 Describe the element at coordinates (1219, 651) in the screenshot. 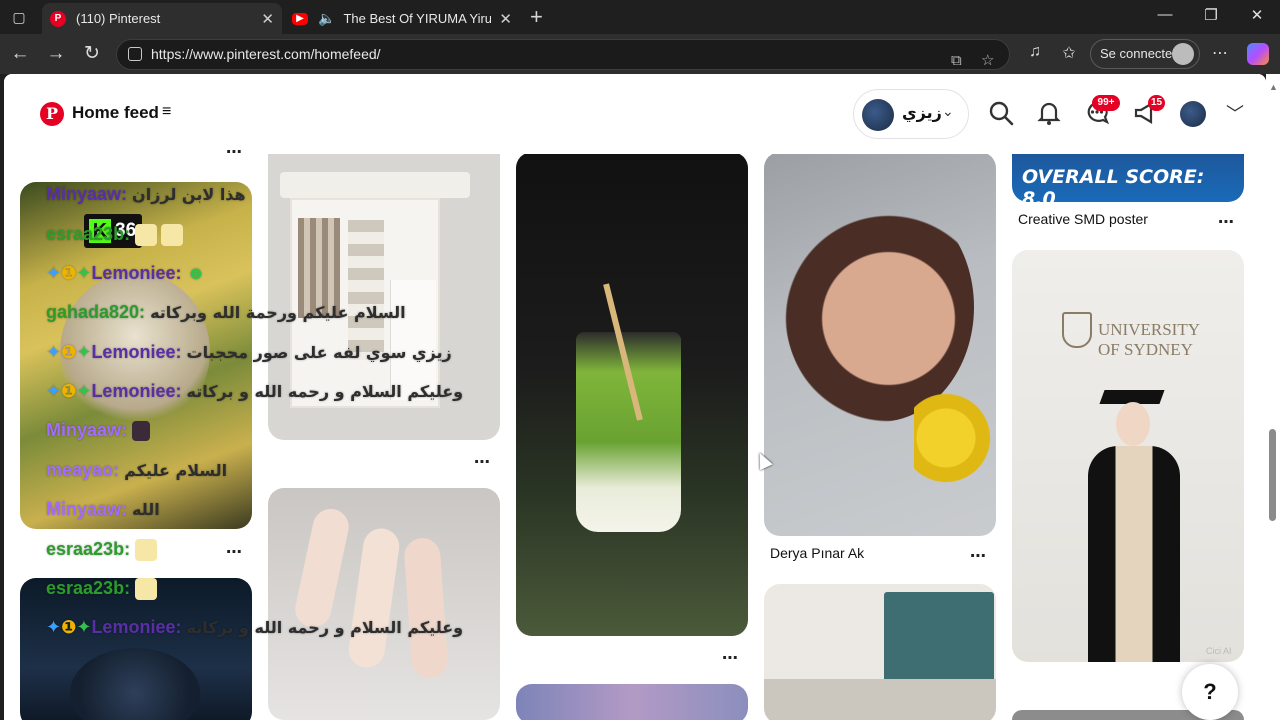

I see `watermark: Cici AI` at that location.